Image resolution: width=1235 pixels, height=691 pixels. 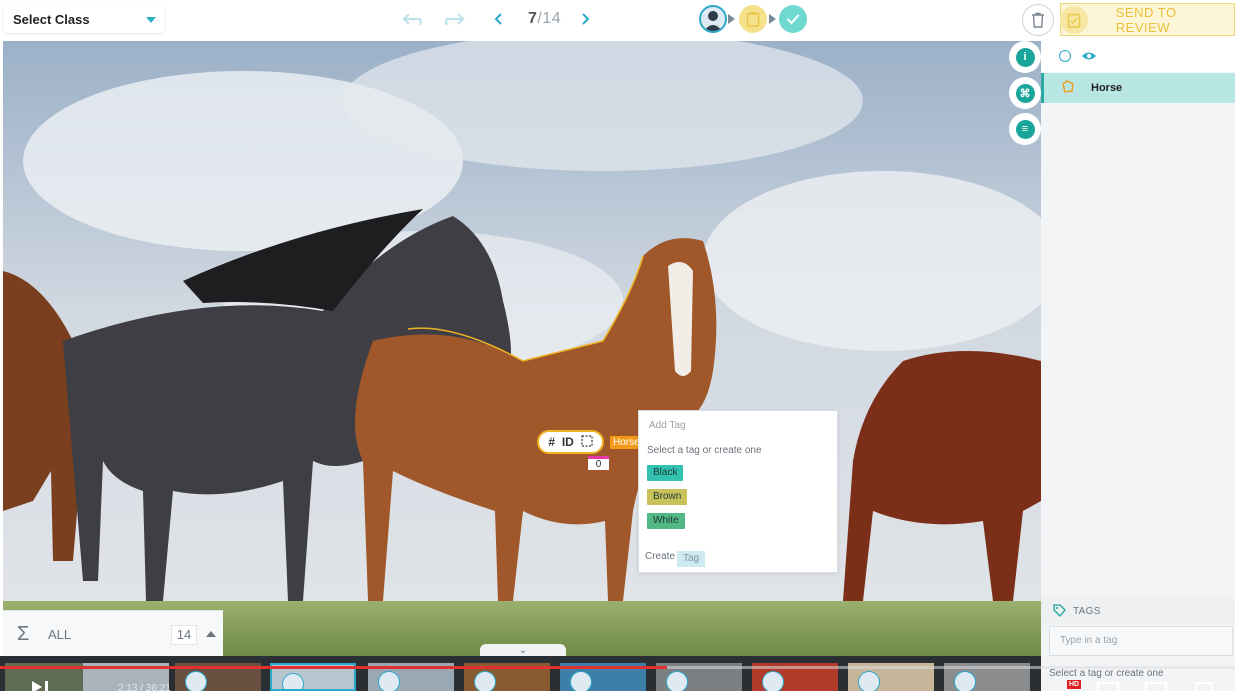 What do you see at coordinates (533, 18) in the screenshot?
I see `page-current: 7` at bounding box center [533, 18].